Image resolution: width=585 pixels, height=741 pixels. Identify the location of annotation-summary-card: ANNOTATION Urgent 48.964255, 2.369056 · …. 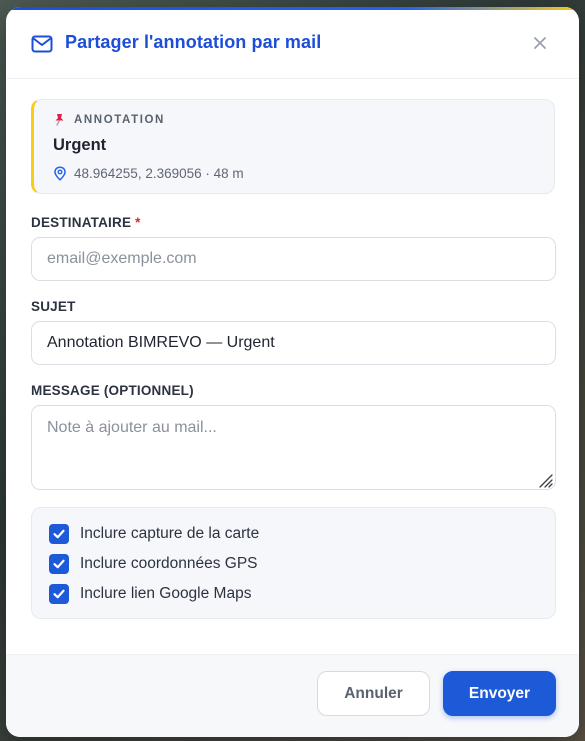
(293, 146).